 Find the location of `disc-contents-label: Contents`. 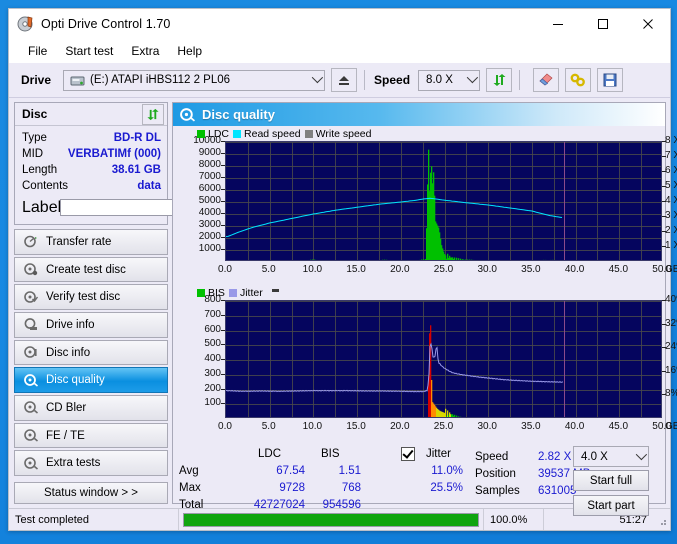

disc-contents-label: Contents is located at coordinates (45, 186).